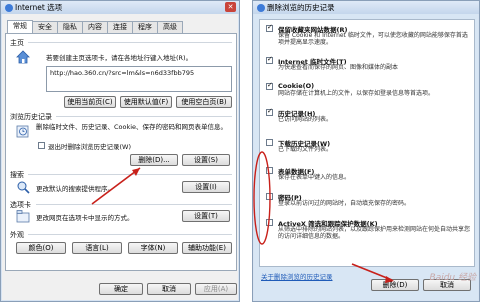 The height and width of the screenshot is (302, 480). What do you see at coordinates (116, 186) in the screenshot?
I see `annotation-arrow` at bounding box center [116, 186].